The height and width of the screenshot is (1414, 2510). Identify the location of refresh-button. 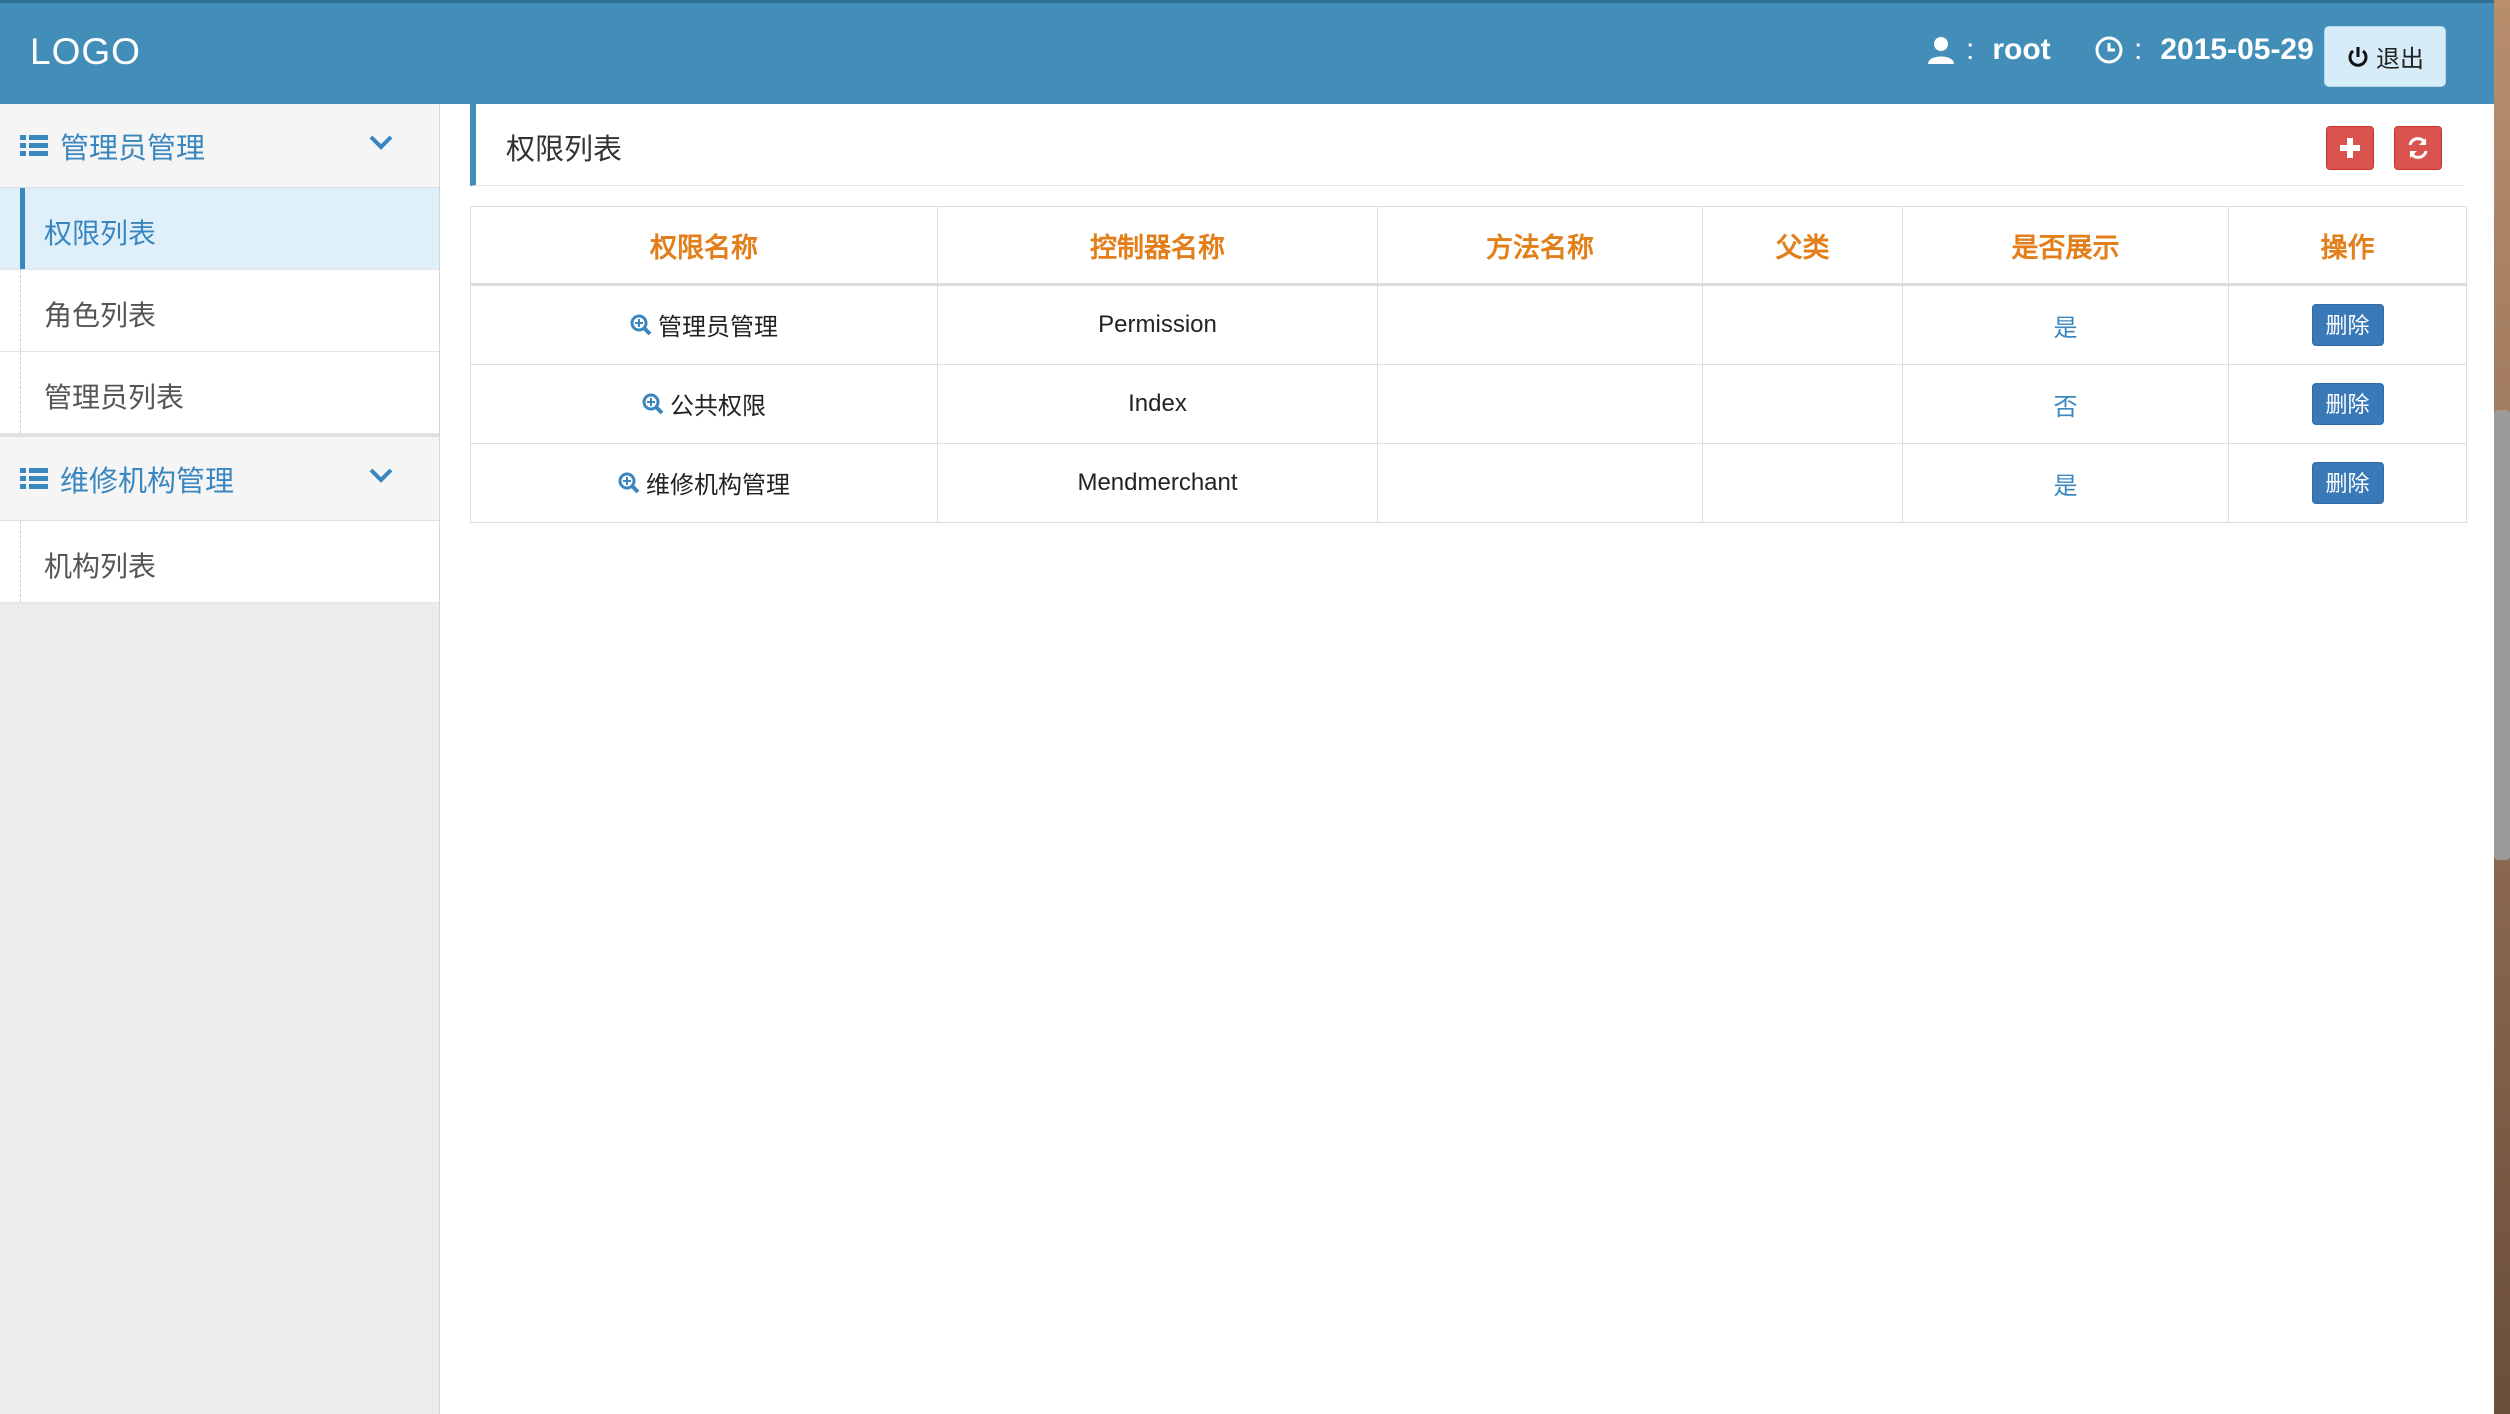
(2418, 148).